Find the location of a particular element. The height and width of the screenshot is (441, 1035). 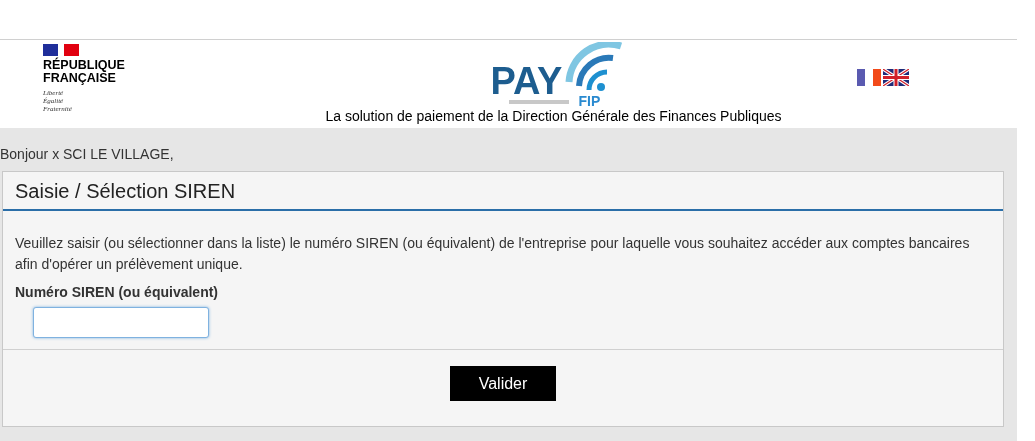

logo-text: PAY is located at coordinates (526, 81).